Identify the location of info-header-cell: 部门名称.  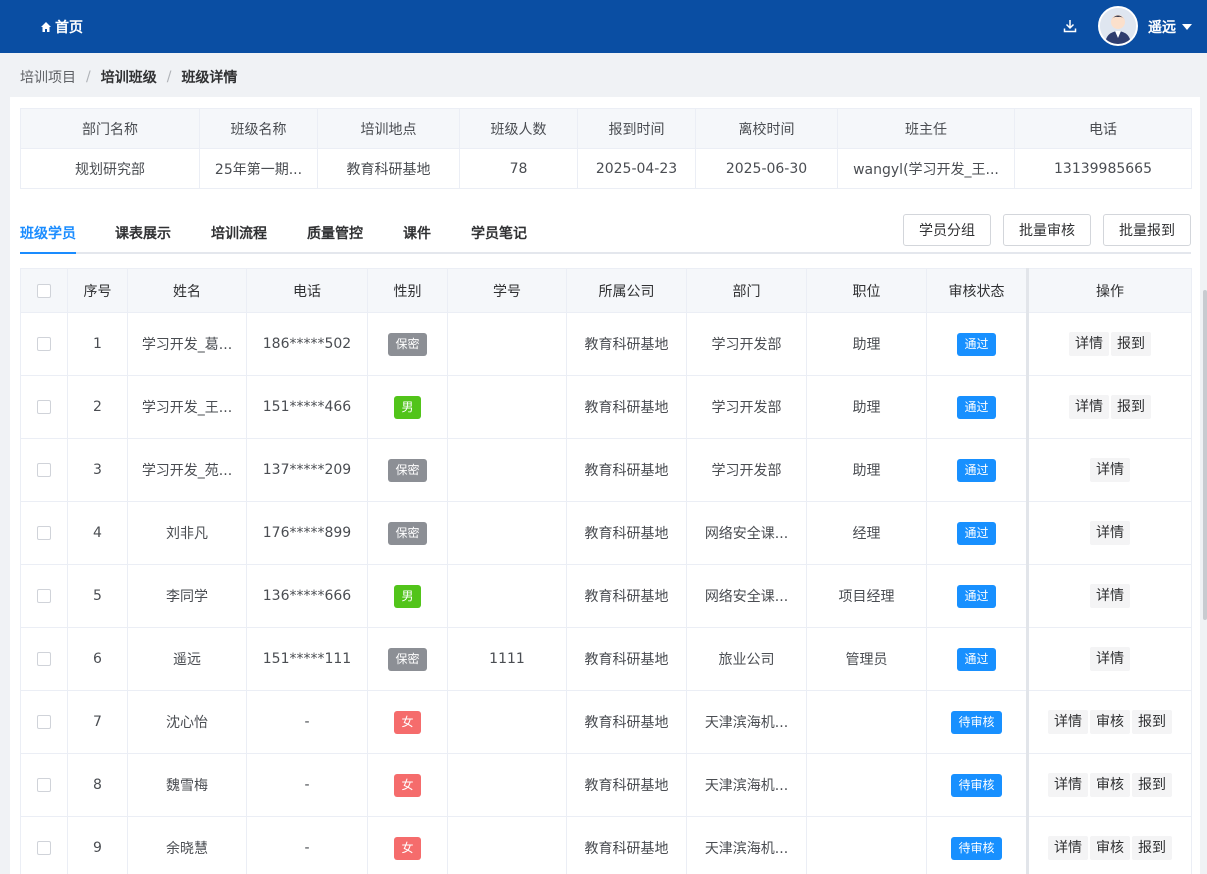
(110, 128).